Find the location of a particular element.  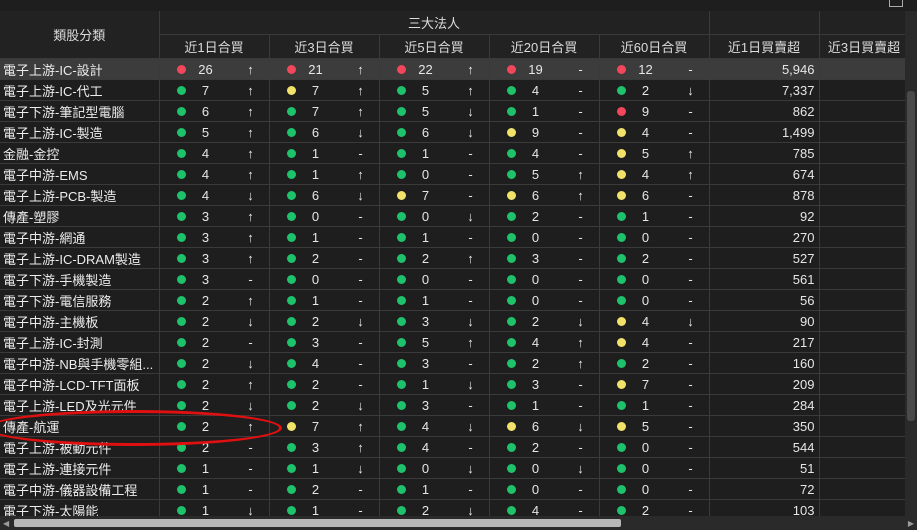

net-buy-value-cell: 785 is located at coordinates (764, 153).